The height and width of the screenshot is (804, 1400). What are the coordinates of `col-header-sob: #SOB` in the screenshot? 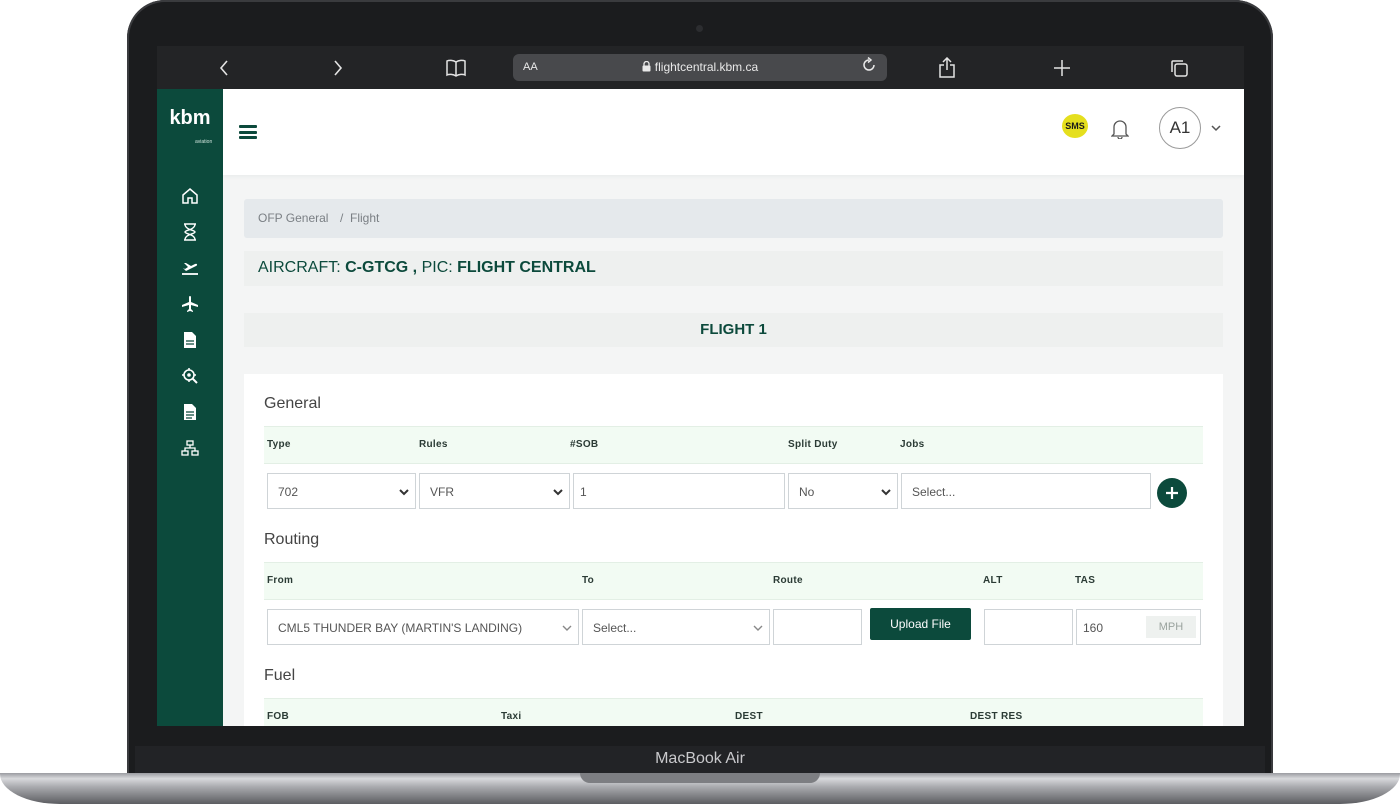 It's located at (584, 444).